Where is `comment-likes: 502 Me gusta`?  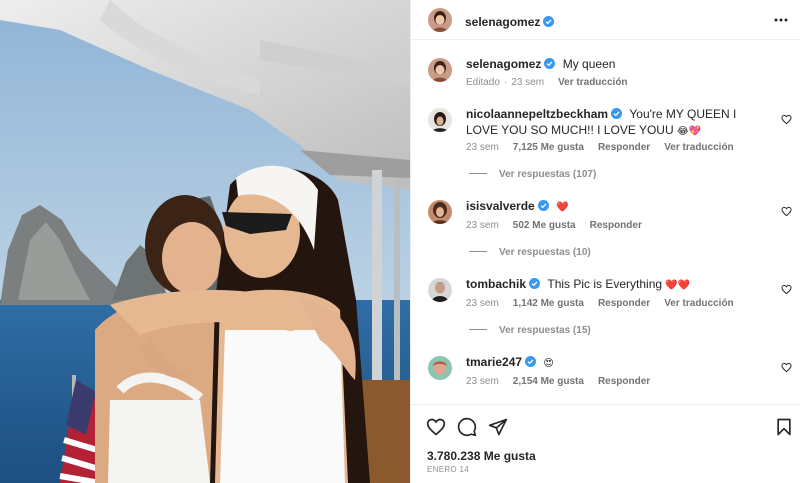
comment-likes: 502 Me gusta is located at coordinates (544, 225).